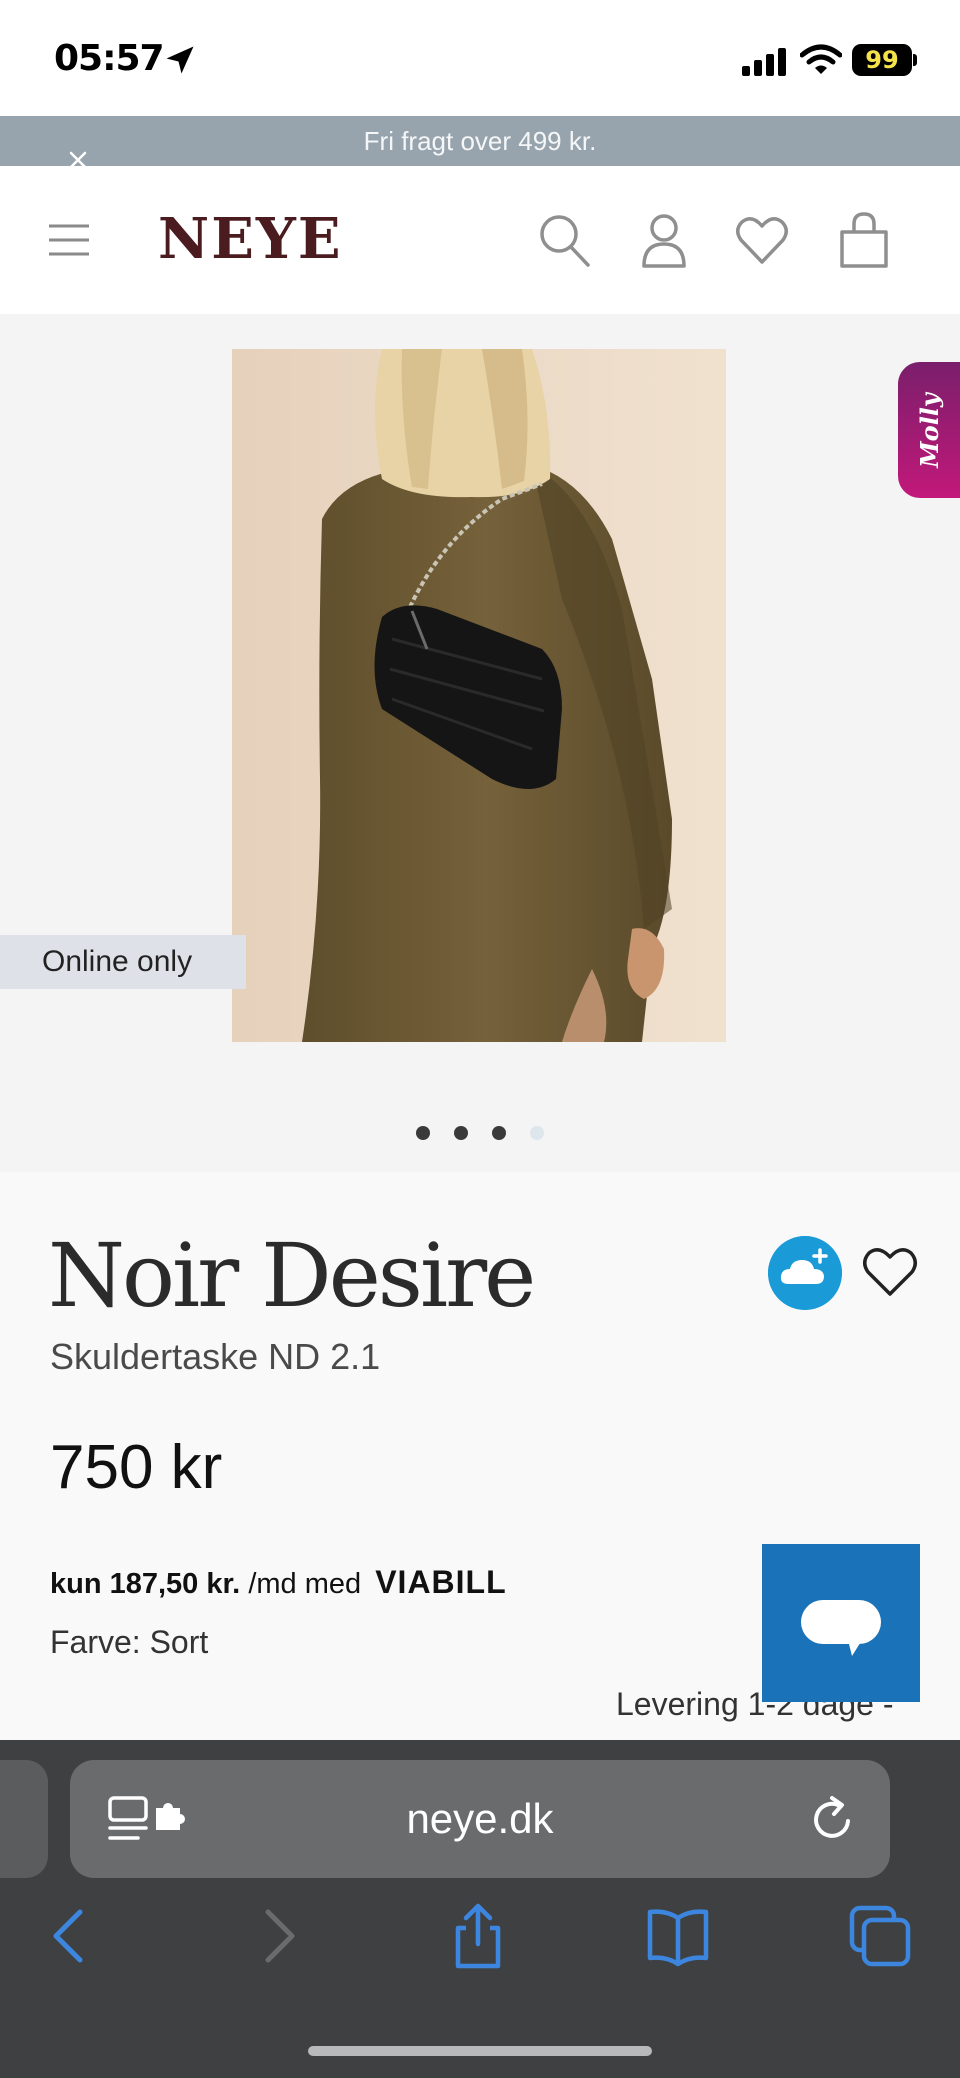 The width and height of the screenshot is (960, 2078). What do you see at coordinates (24, 1819) in the screenshot?
I see `previous-tab-preview` at bounding box center [24, 1819].